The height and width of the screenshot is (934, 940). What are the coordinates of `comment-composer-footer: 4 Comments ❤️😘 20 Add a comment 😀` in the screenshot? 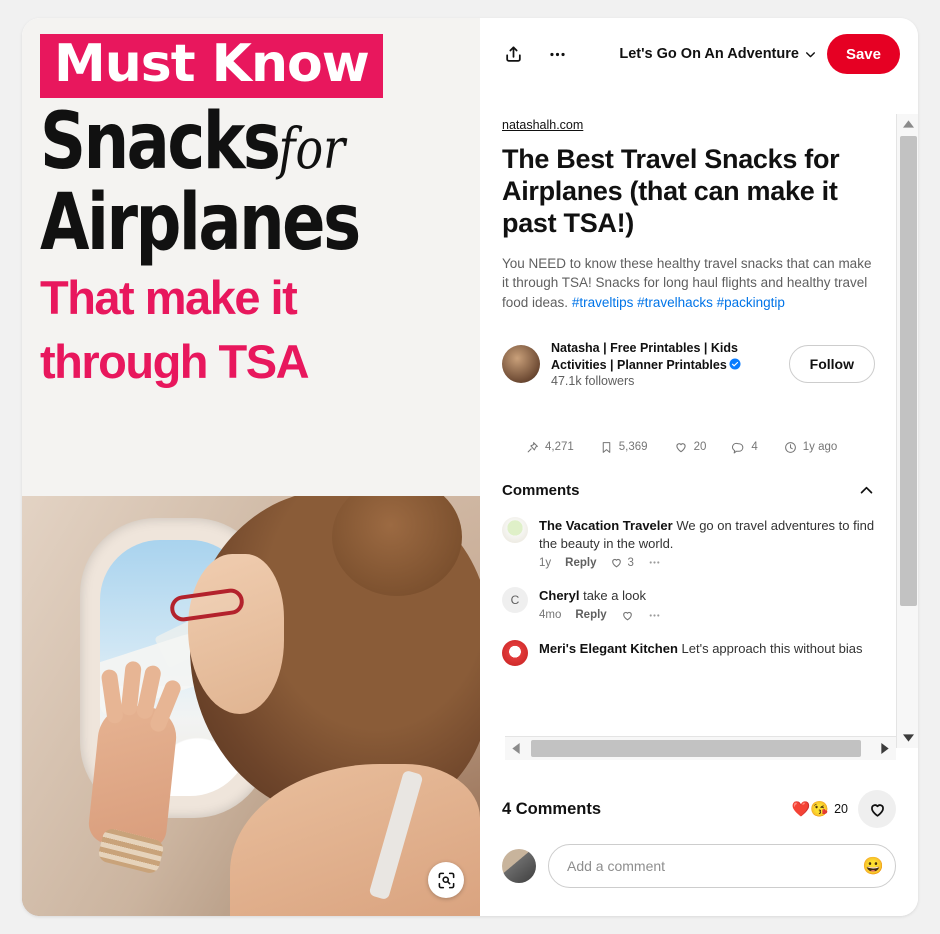 It's located at (699, 847).